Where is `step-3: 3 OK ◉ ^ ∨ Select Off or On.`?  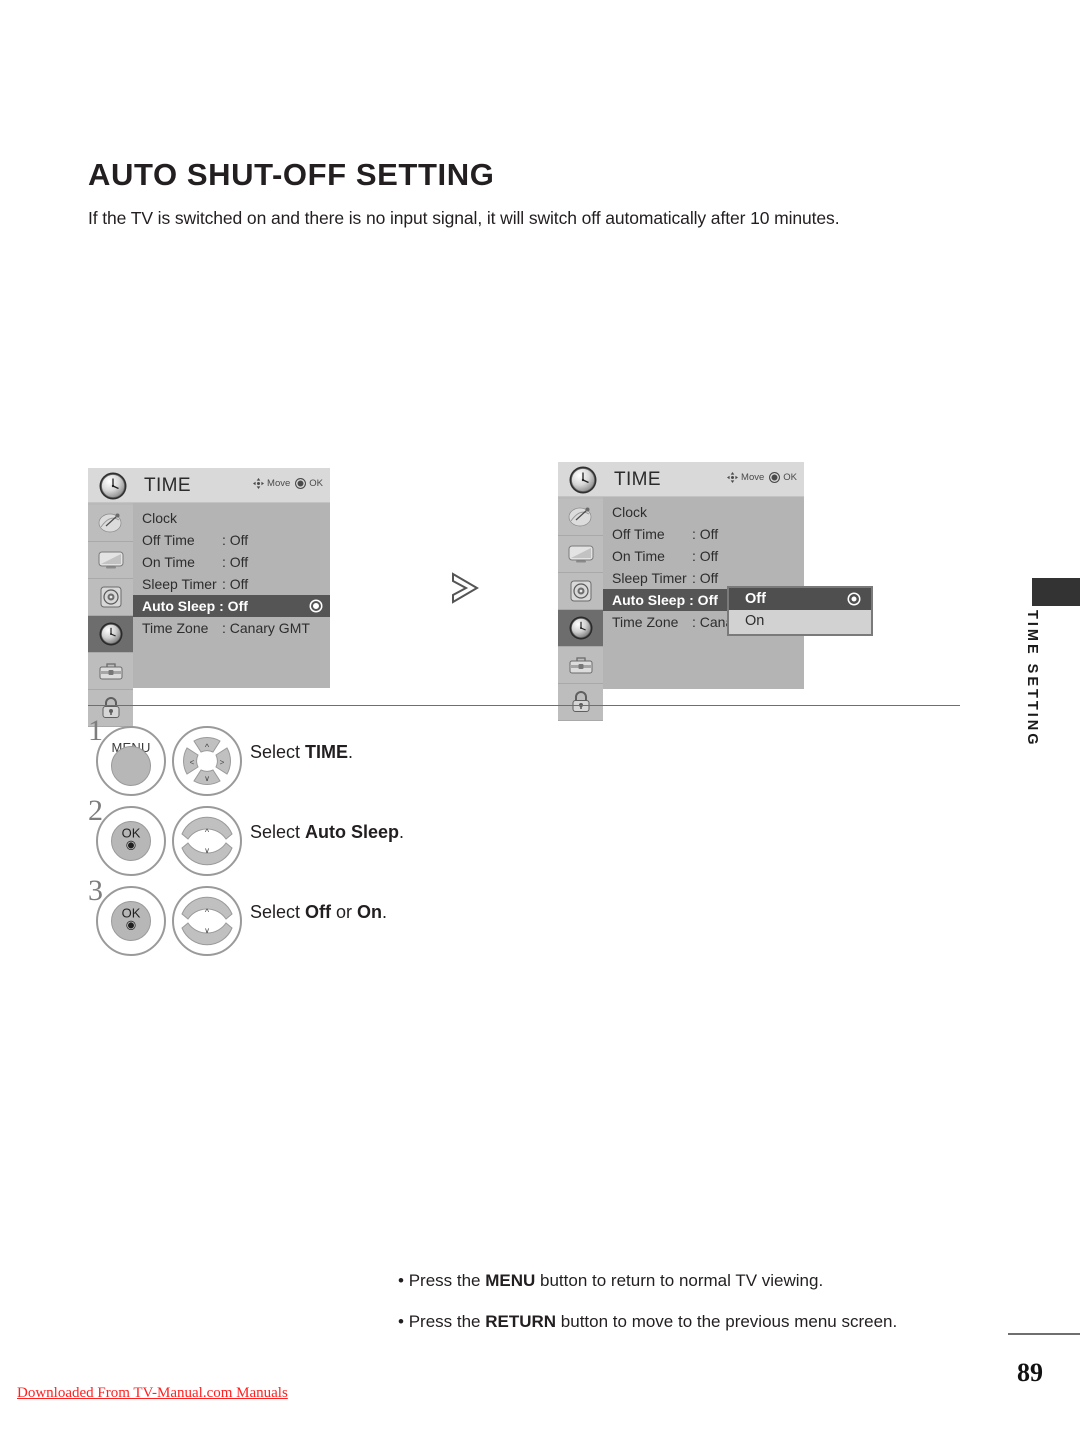
step-3: 3 OK ◉ ^ ∨ Select Off or On. is located at coordinates (478, 916).